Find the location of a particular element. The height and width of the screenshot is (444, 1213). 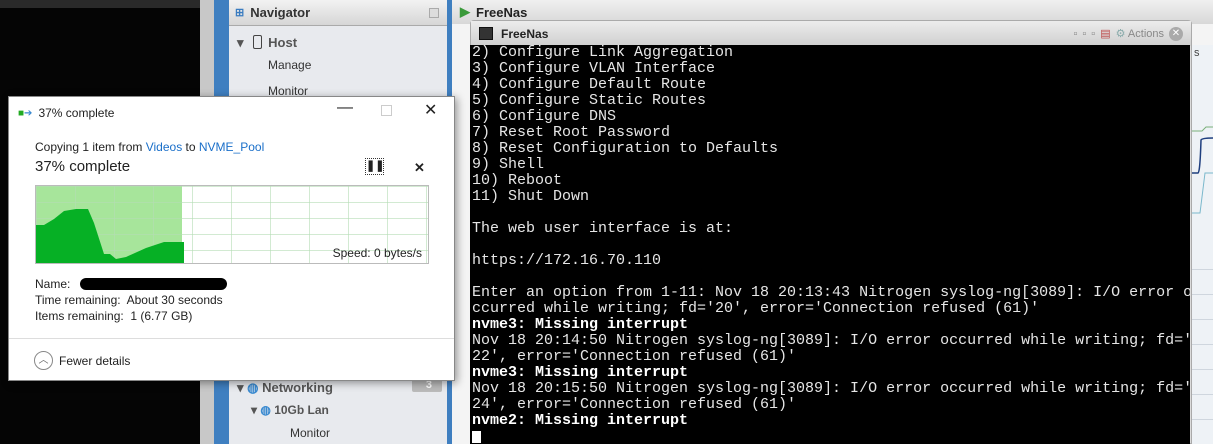

items-label: Items remaining: is located at coordinates (79, 316).